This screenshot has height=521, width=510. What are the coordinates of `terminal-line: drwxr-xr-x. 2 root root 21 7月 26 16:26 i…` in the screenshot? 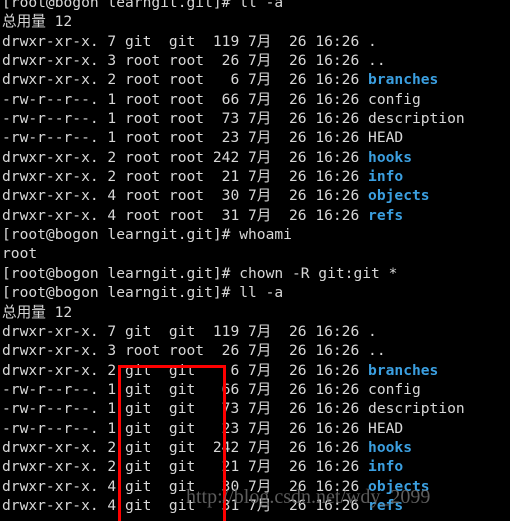 It's located at (233, 176).